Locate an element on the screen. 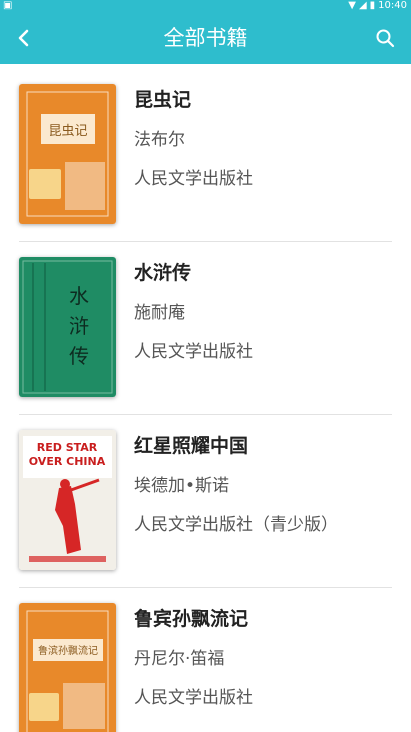 The image size is (411, 732). book-cover: RED STAR OVER CHINA is located at coordinates (67, 500).